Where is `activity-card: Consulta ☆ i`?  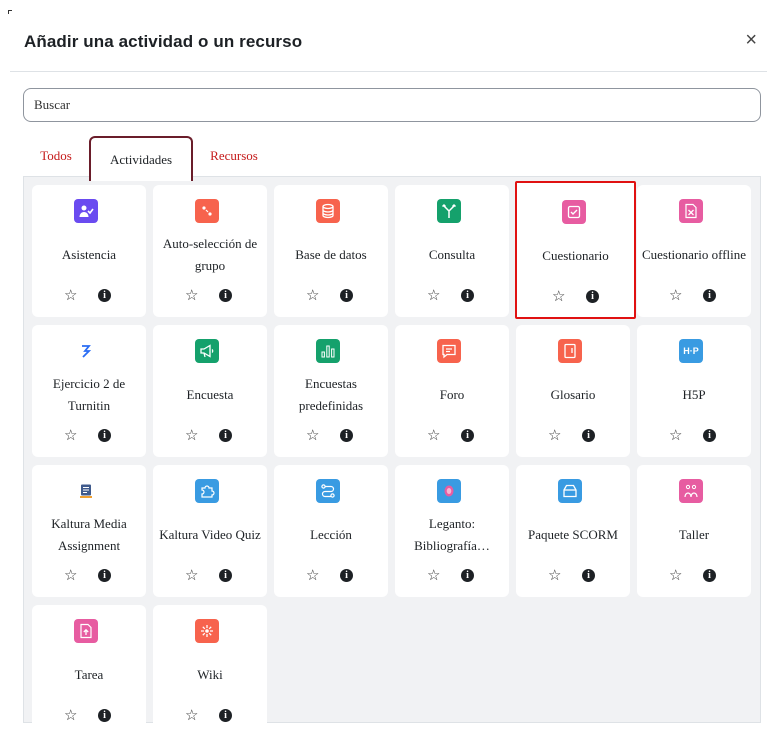
activity-card: Consulta ☆ i is located at coordinates (452, 251).